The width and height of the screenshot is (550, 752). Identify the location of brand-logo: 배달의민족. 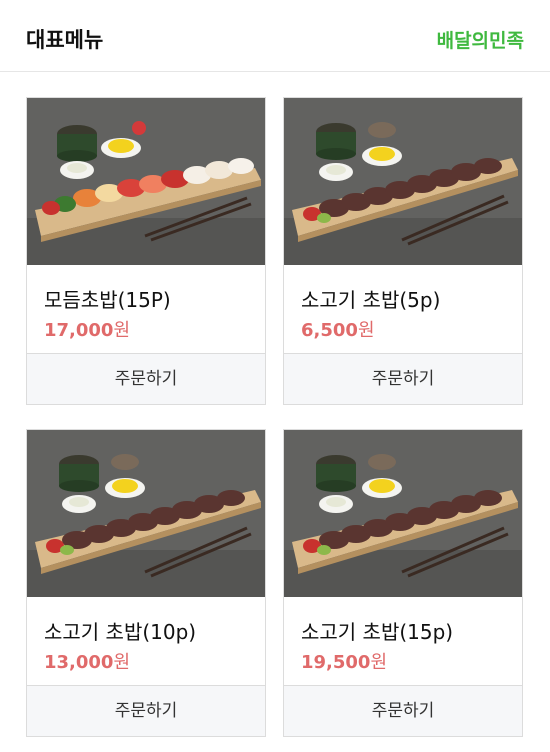
(480, 39).